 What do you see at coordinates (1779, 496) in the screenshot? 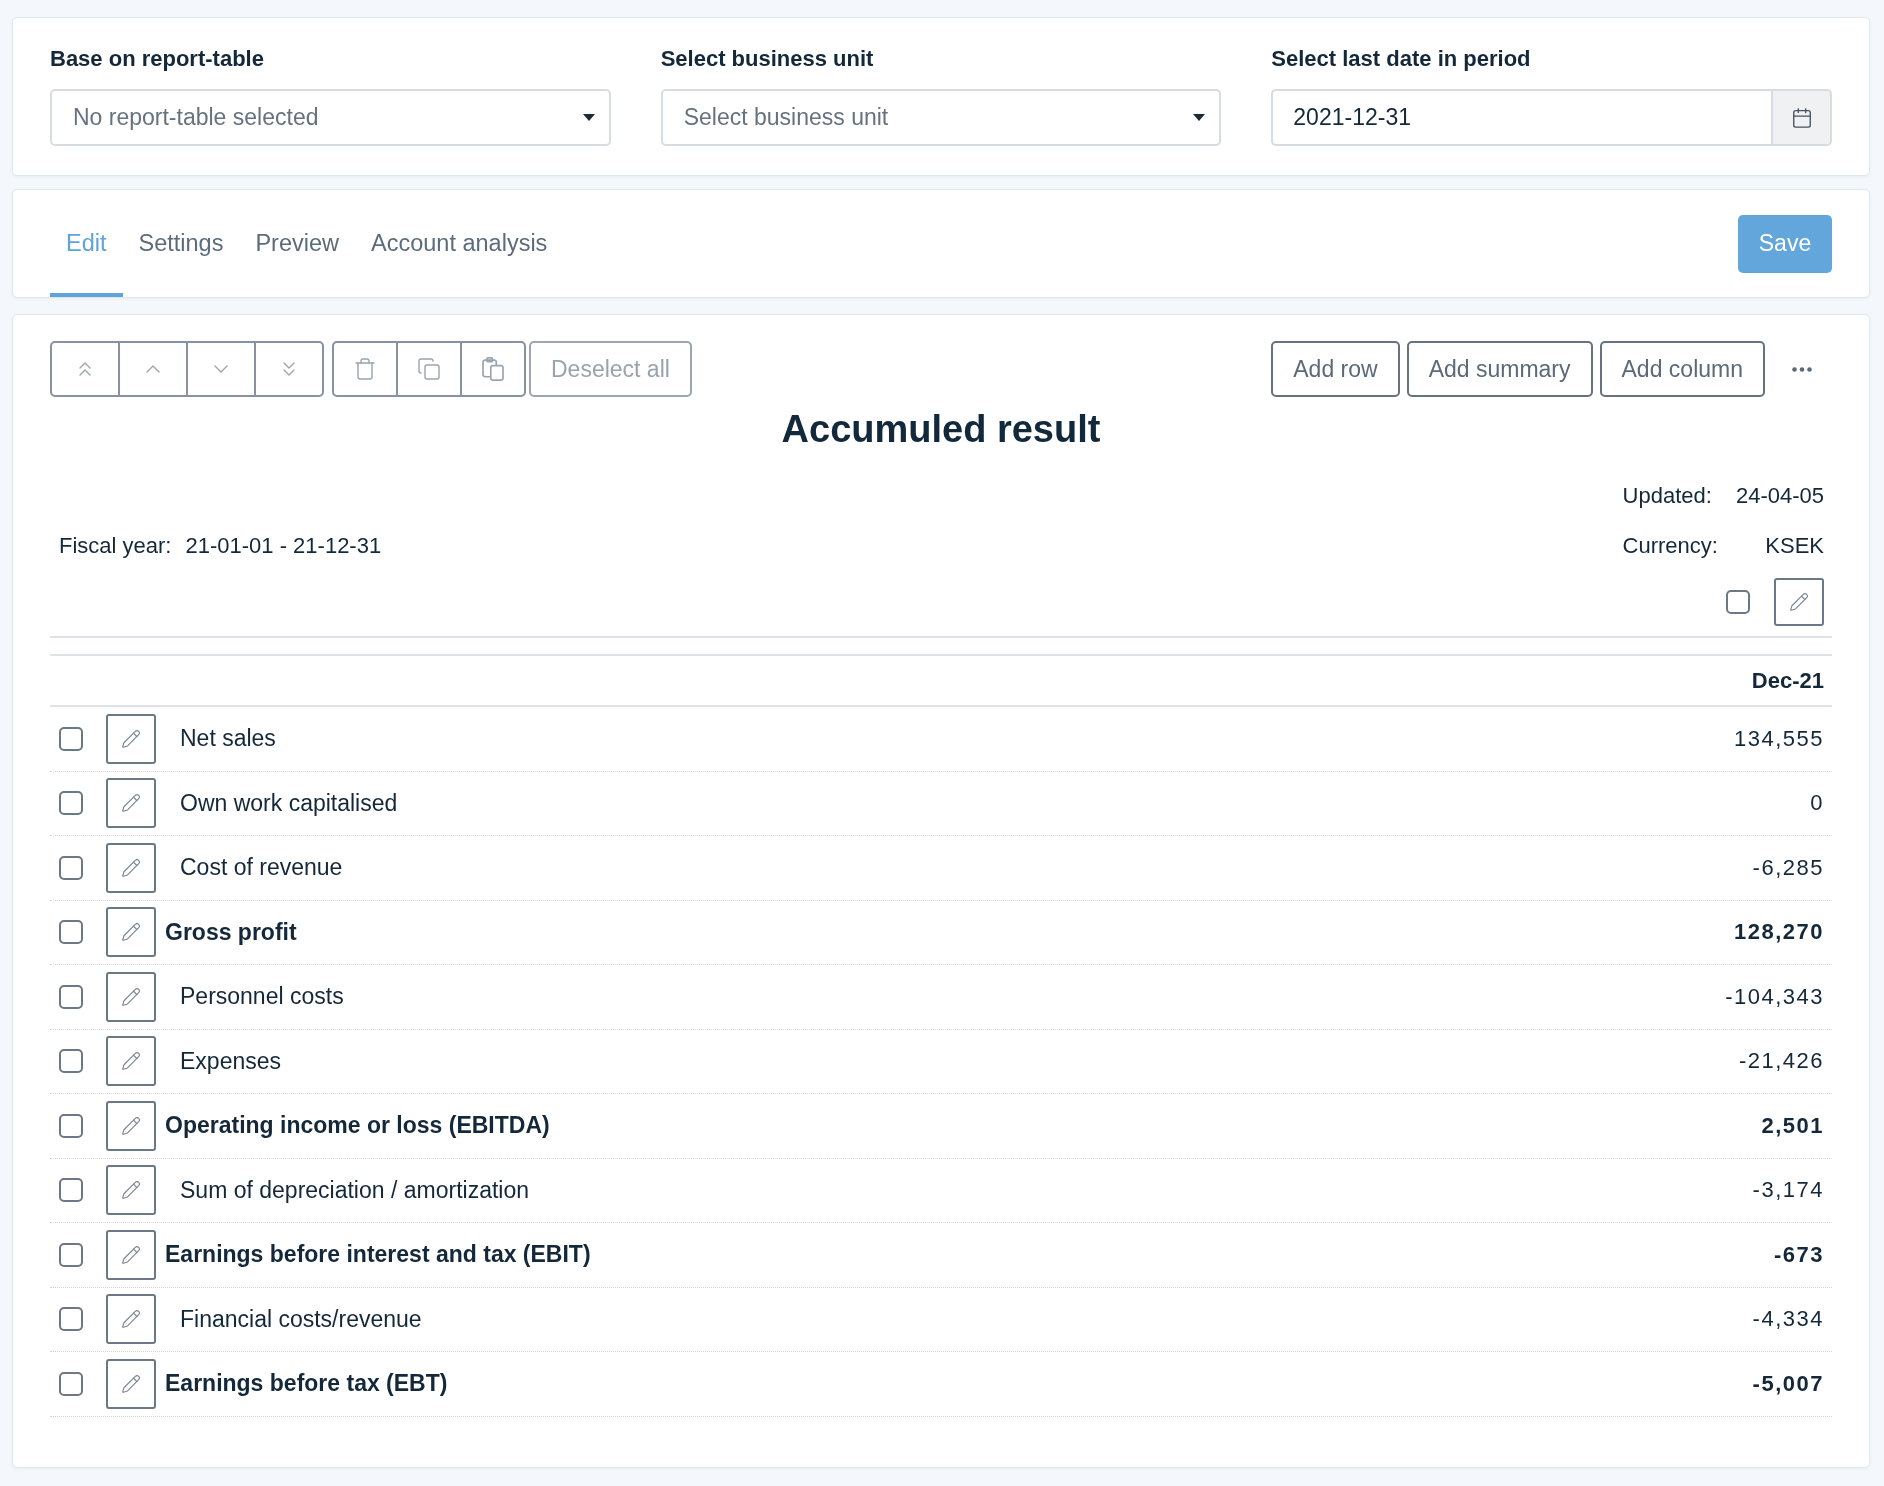
I see `meta-value: 24-04-05` at bounding box center [1779, 496].